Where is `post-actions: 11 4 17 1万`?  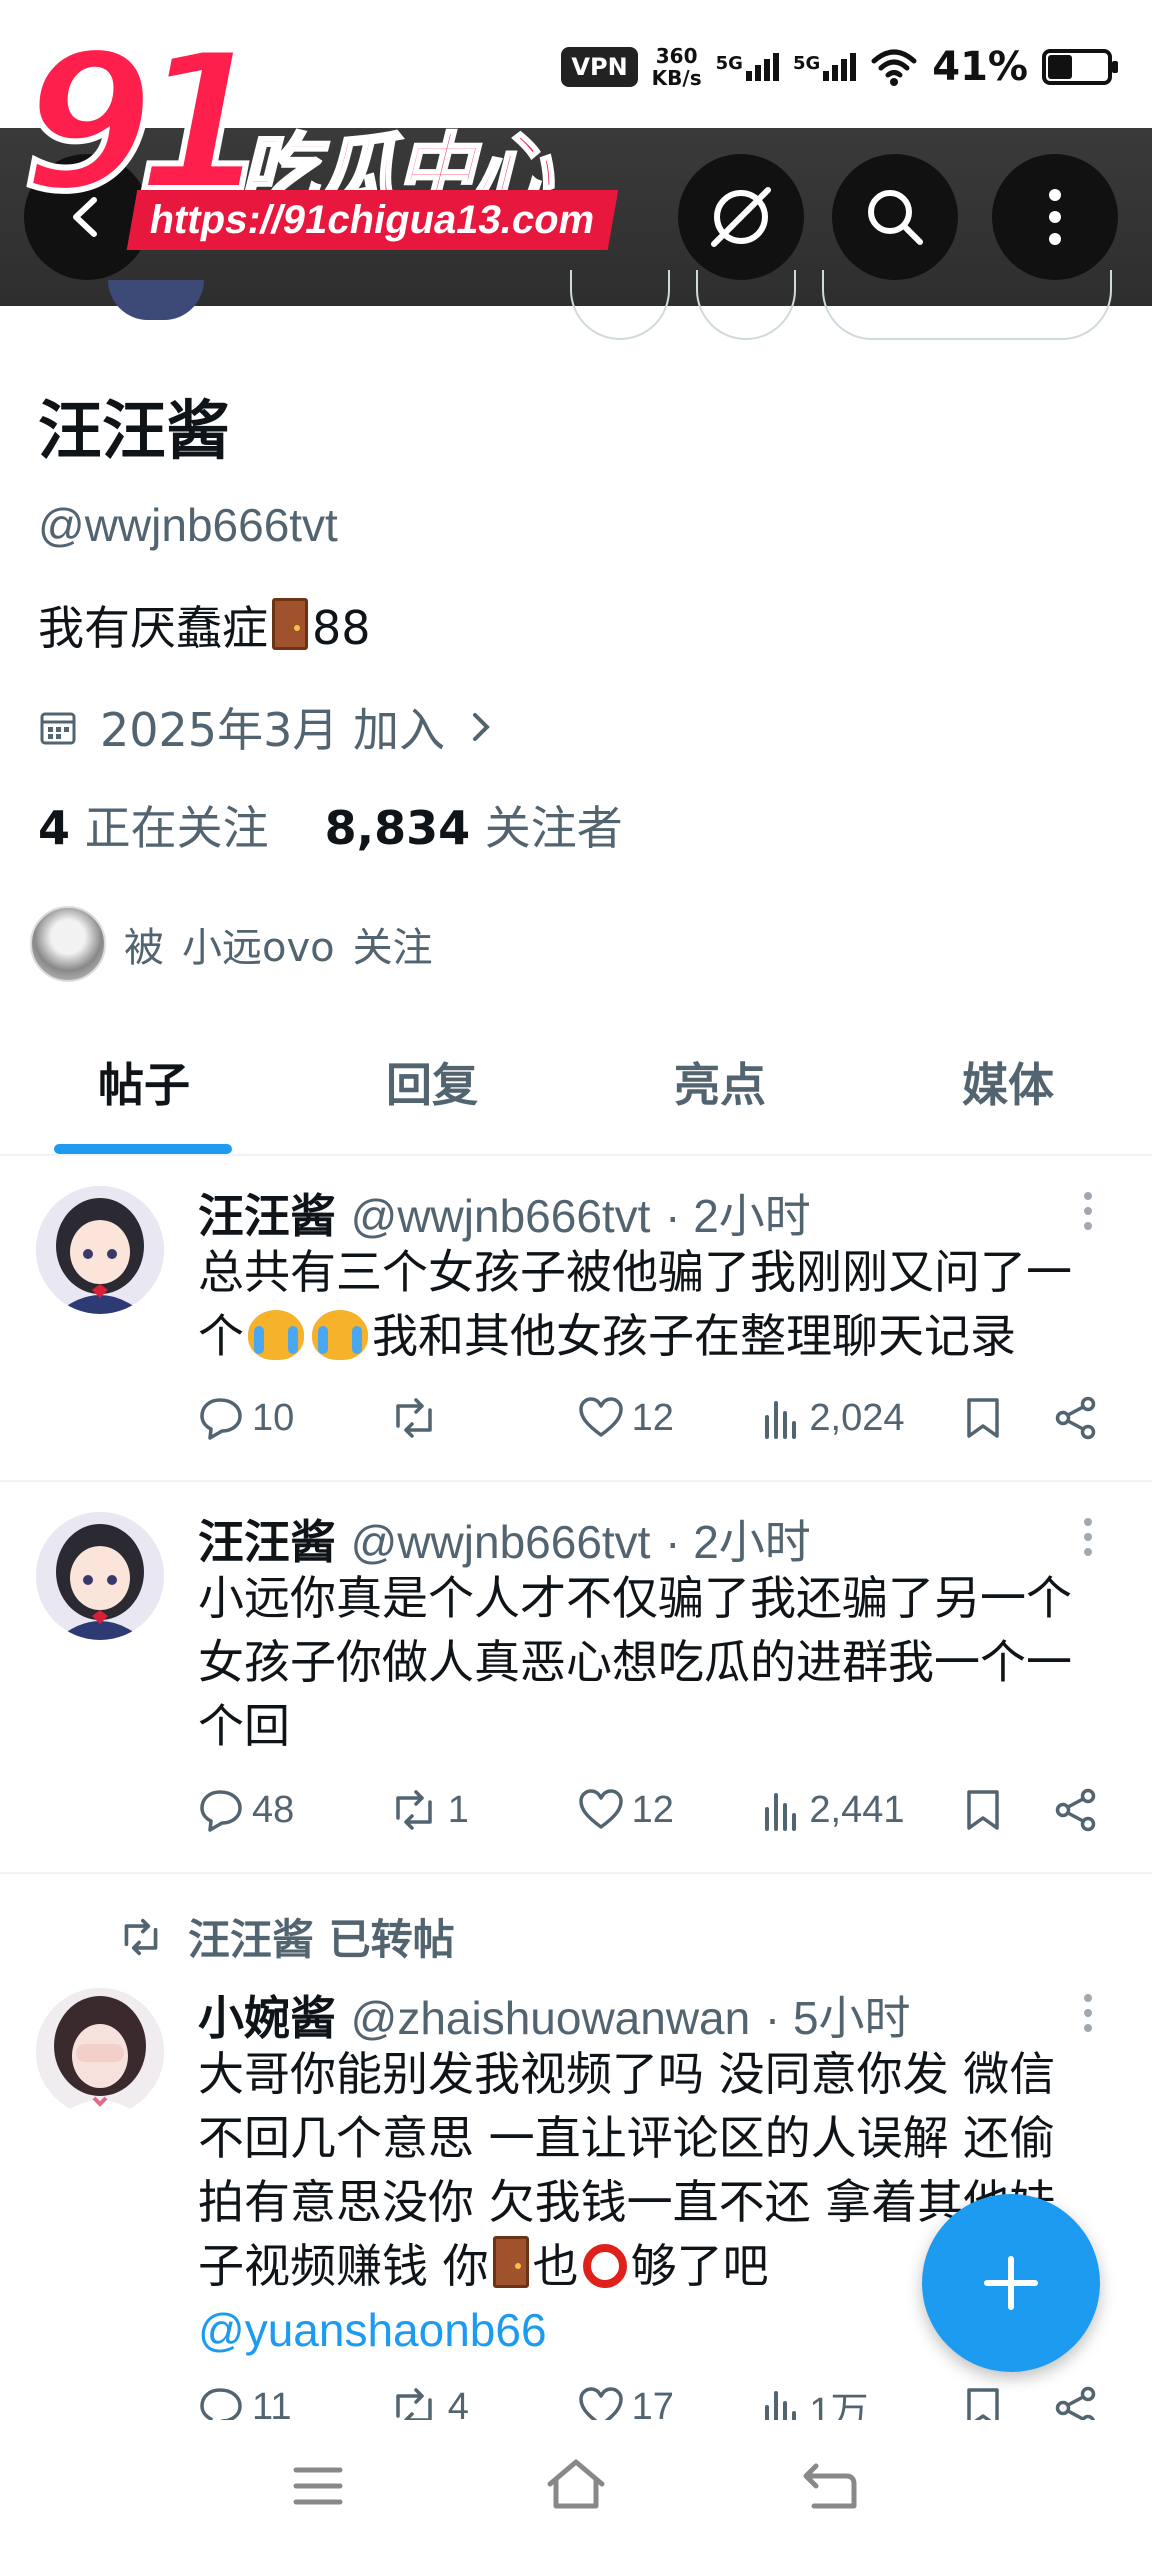
post-actions: 11 4 17 1万 is located at coordinates (648, 2400).